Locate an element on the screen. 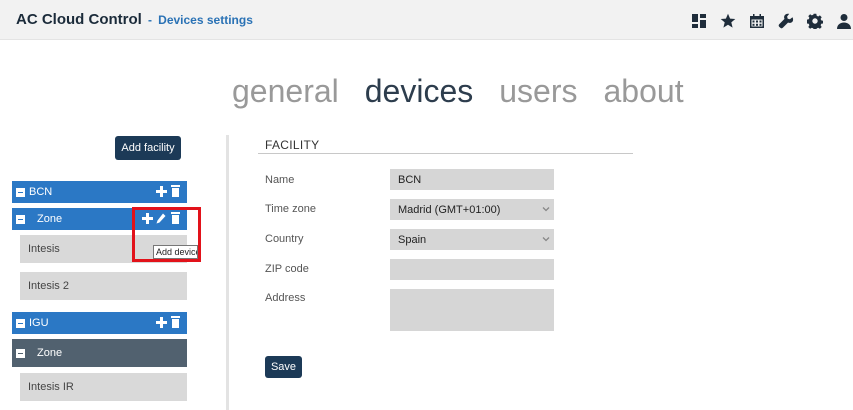  panel-divider is located at coordinates (227, 272).